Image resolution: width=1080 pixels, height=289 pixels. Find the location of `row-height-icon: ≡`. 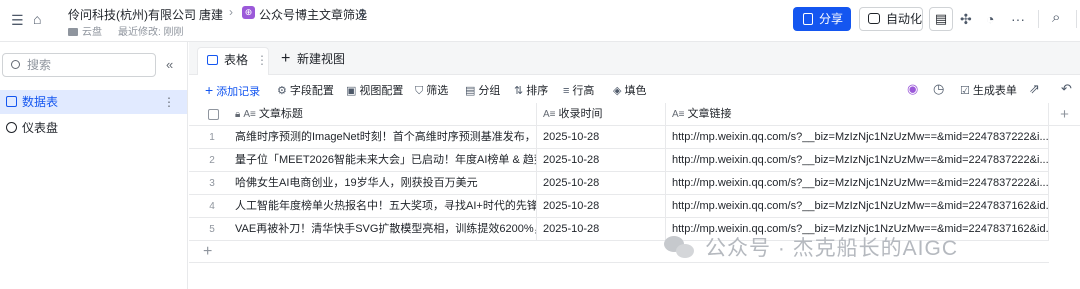

row-height-icon: ≡ is located at coordinates (566, 91).